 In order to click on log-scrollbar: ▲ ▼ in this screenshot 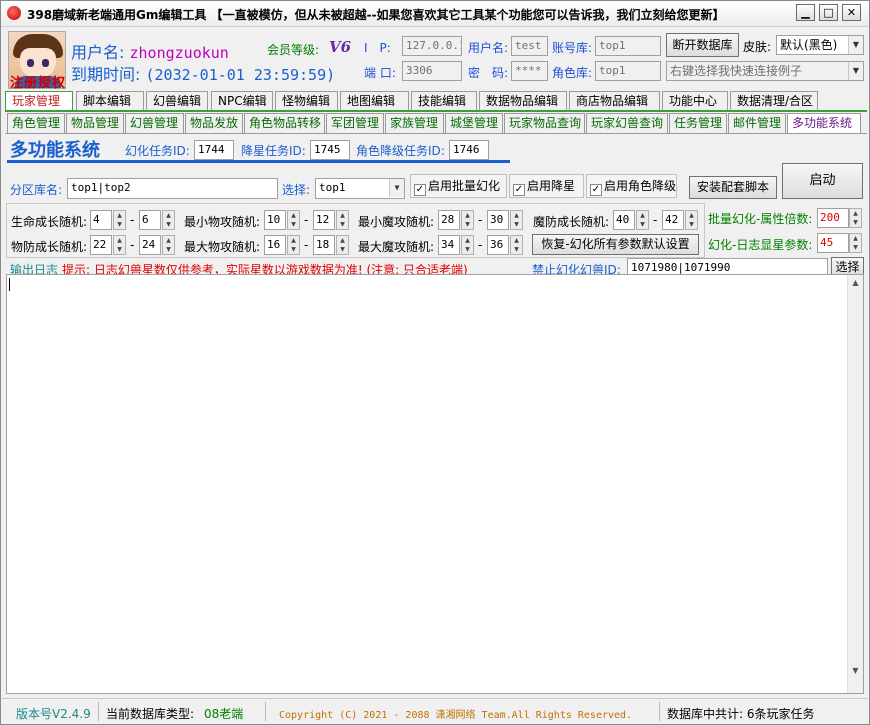, I will do `click(855, 484)`.